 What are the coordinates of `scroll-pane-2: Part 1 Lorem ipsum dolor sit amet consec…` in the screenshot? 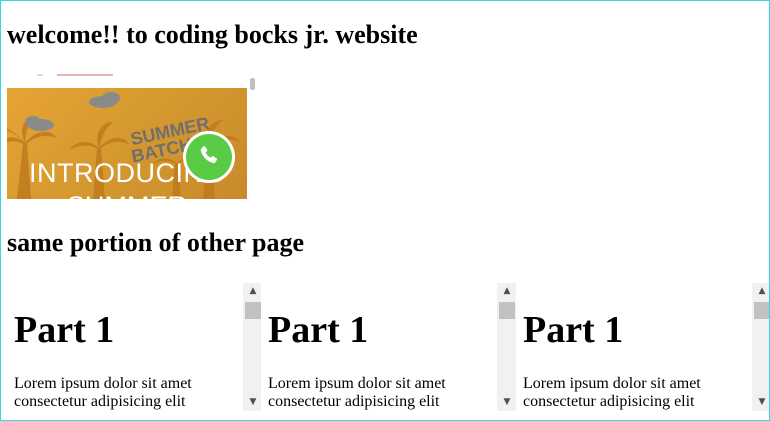 It's located at (389, 347).